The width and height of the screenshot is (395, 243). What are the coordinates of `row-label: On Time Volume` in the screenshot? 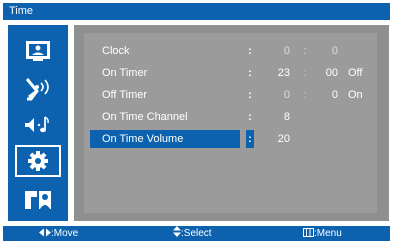 It's located at (143, 139).